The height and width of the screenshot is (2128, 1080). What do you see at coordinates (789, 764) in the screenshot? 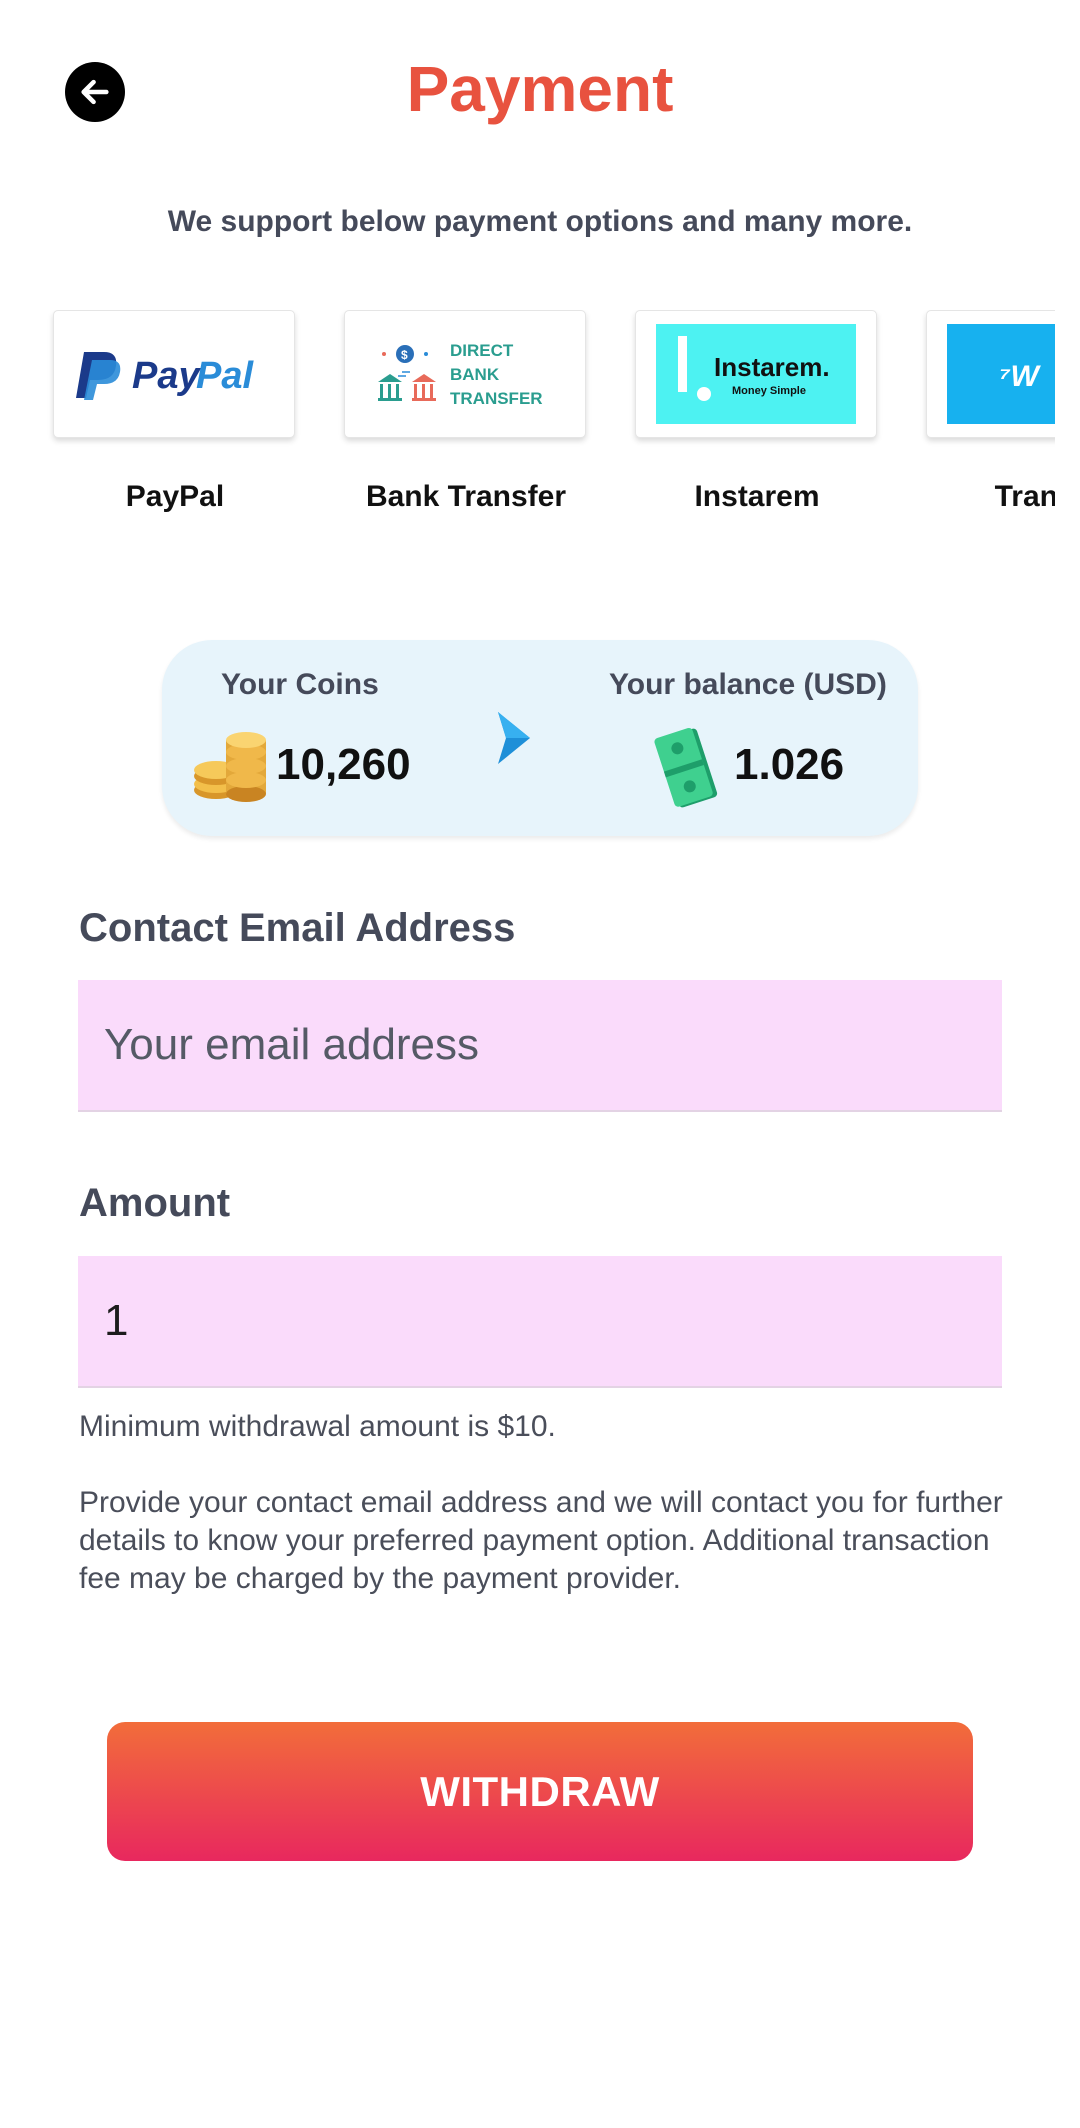
I see `usd-balance-value: 1.026` at bounding box center [789, 764].